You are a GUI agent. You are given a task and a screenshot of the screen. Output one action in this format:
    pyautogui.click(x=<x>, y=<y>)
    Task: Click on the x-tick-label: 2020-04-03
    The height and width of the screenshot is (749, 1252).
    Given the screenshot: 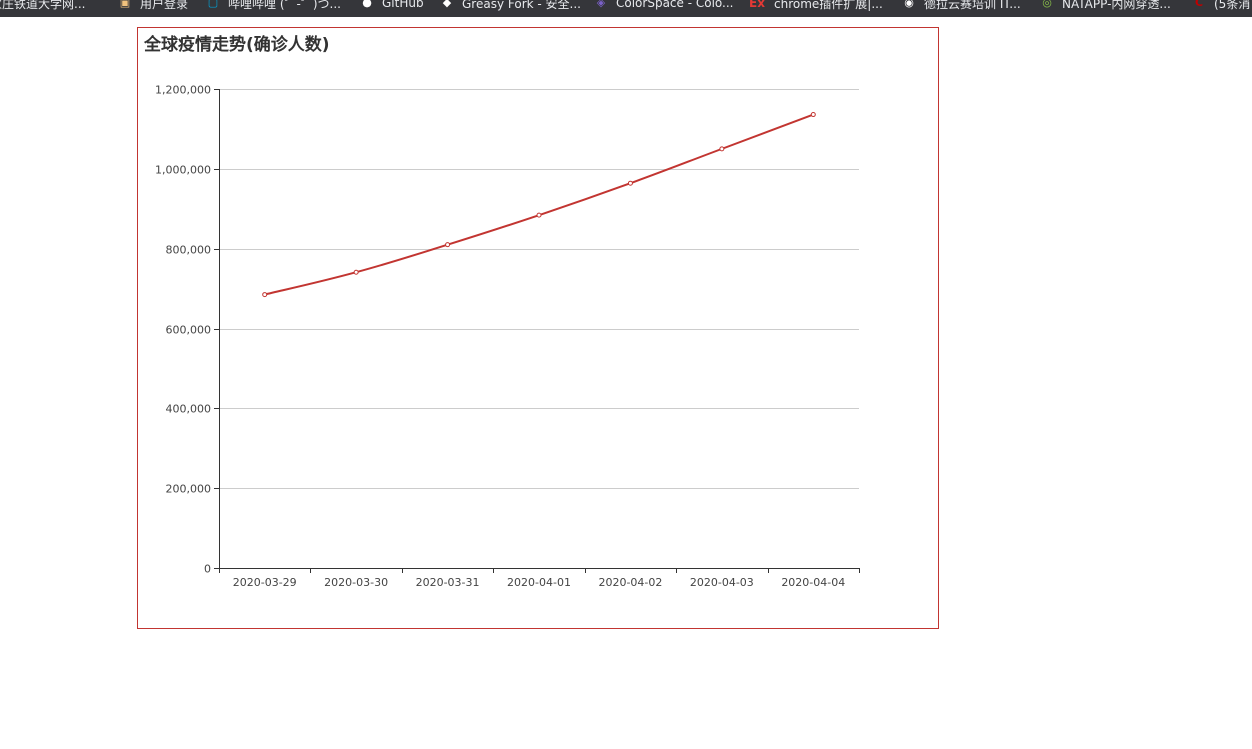 What is the action you would take?
    pyautogui.click(x=722, y=582)
    